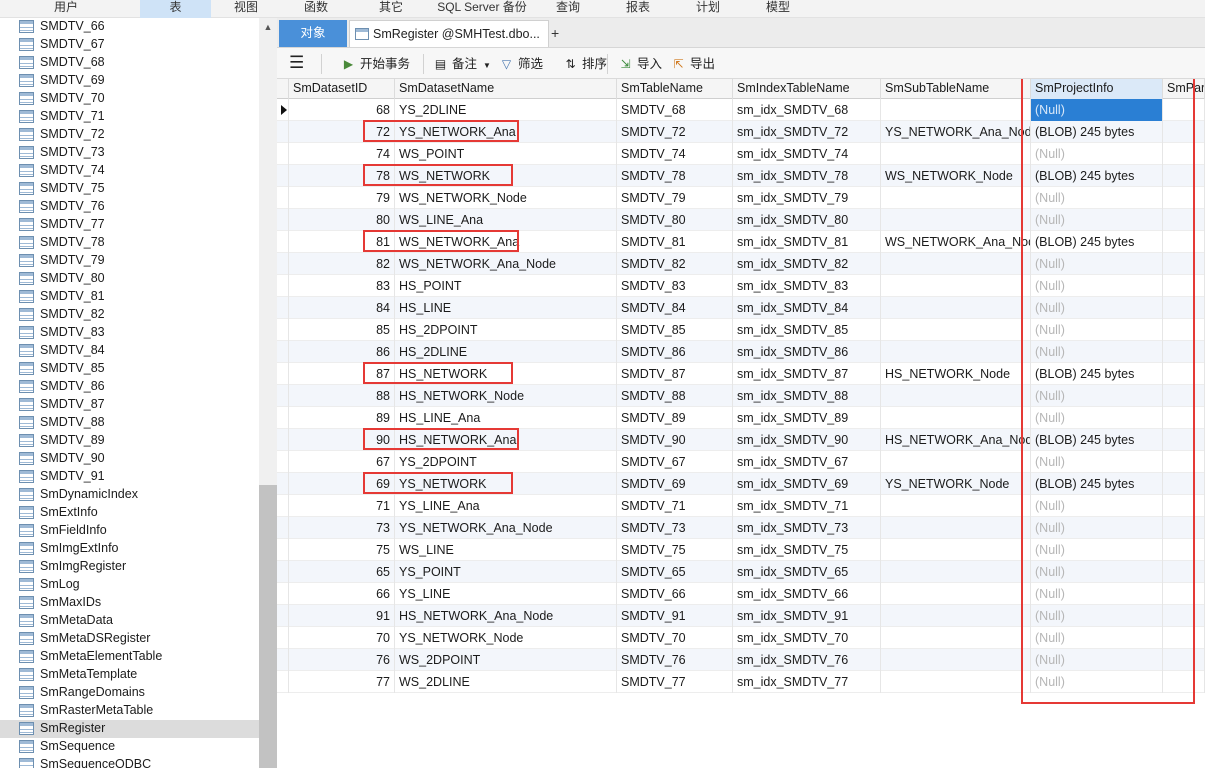 This screenshot has height=768, width=1205. Describe the element at coordinates (342, 418) in the screenshot. I see `table-cell: 89` at that location.